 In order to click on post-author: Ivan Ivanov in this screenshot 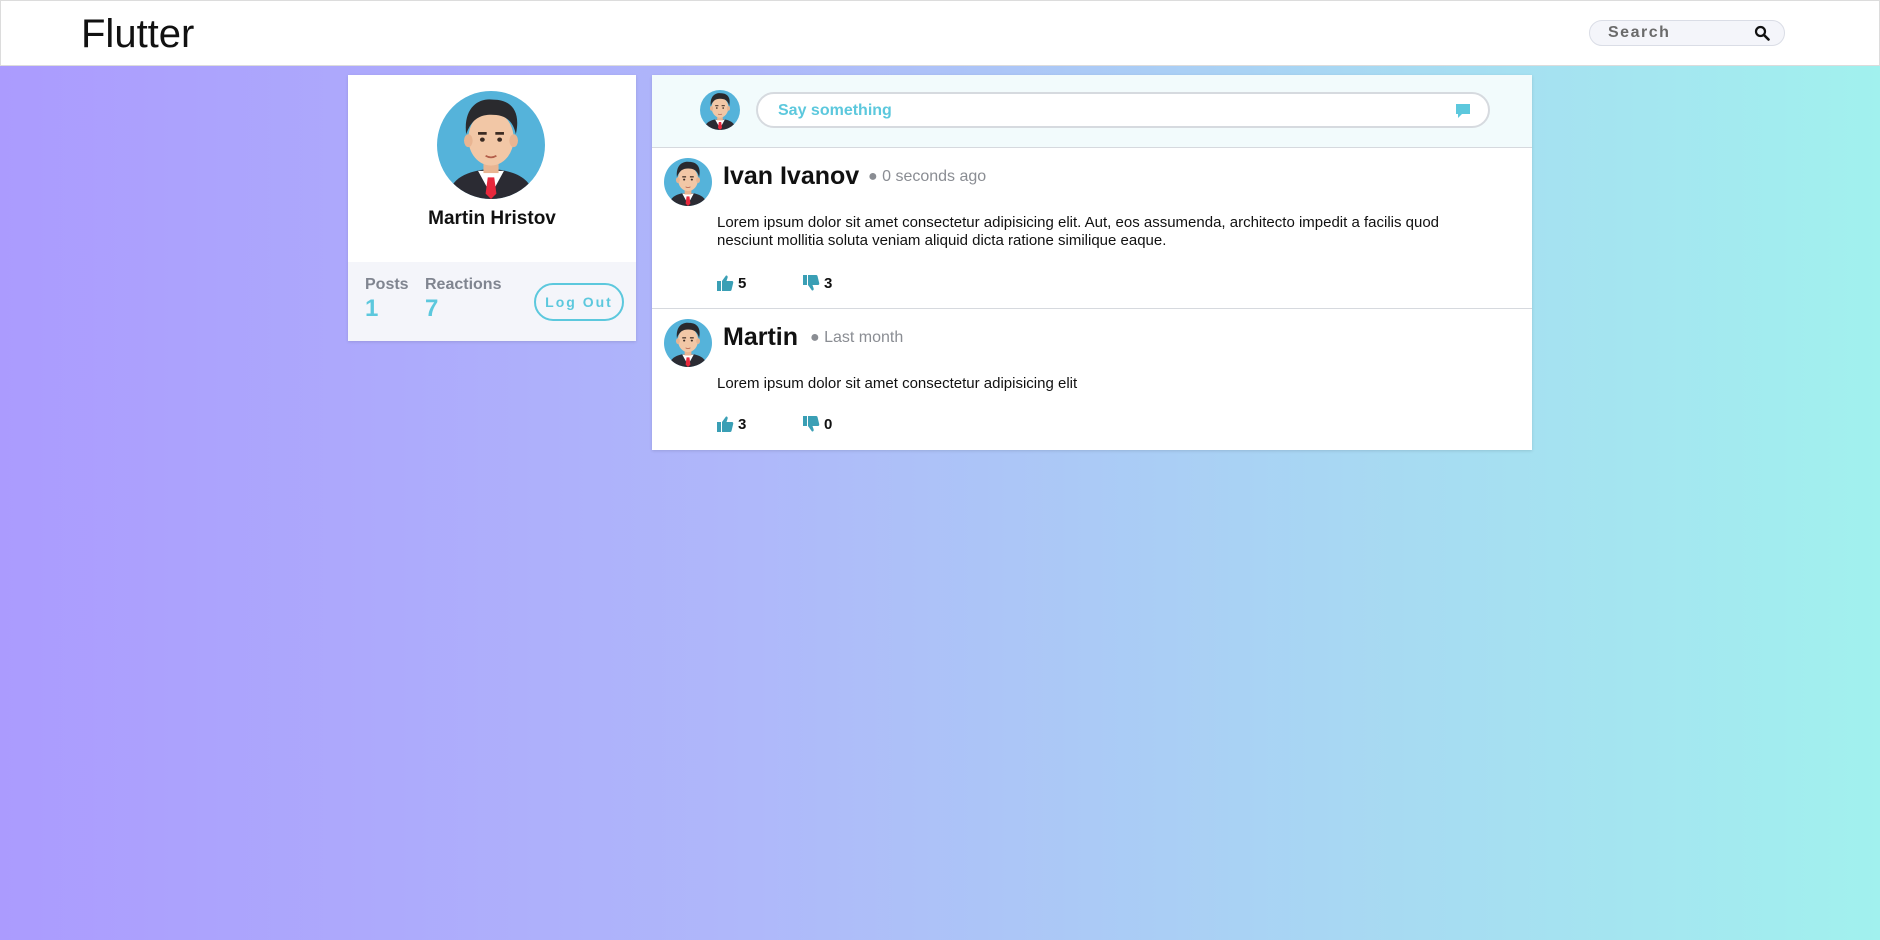, I will do `click(791, 176)`.